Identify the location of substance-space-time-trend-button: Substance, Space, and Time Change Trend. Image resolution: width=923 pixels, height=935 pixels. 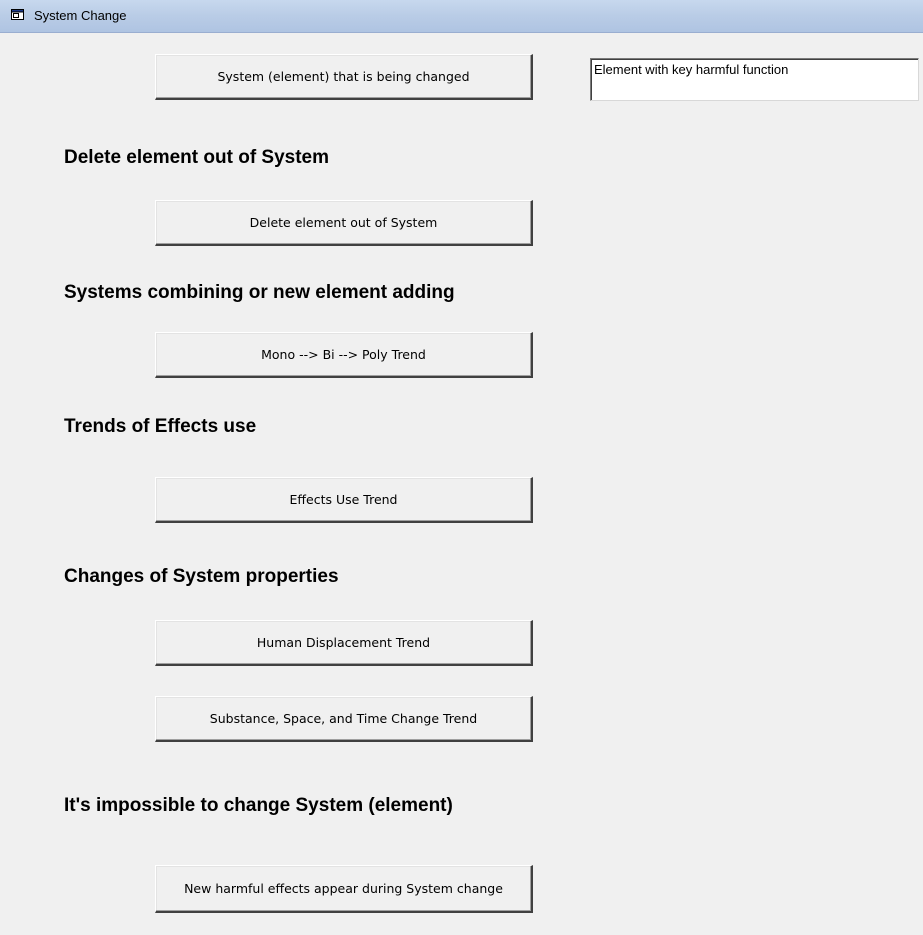
(344, 719).